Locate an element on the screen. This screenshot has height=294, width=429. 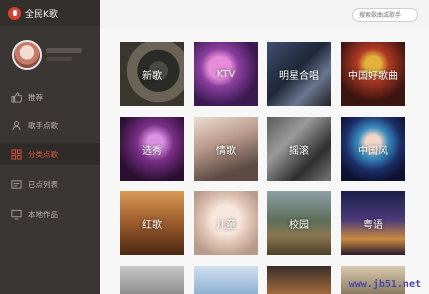
user-info-placeholder is located at coordinates (59, 59).